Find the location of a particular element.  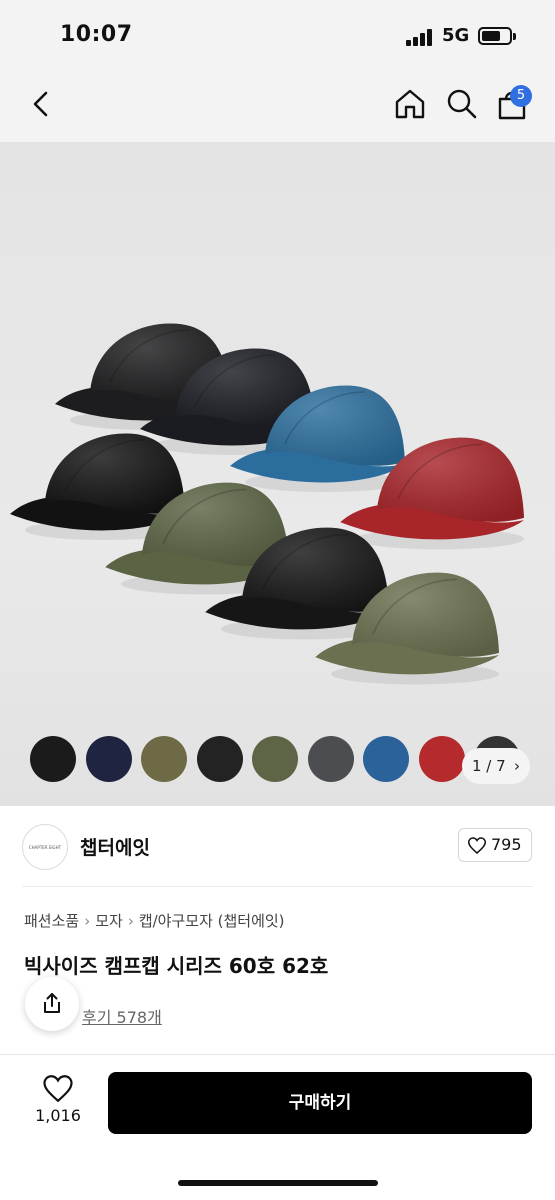

breadcrumb-item: 모자 is located at coordinates (109, 921).